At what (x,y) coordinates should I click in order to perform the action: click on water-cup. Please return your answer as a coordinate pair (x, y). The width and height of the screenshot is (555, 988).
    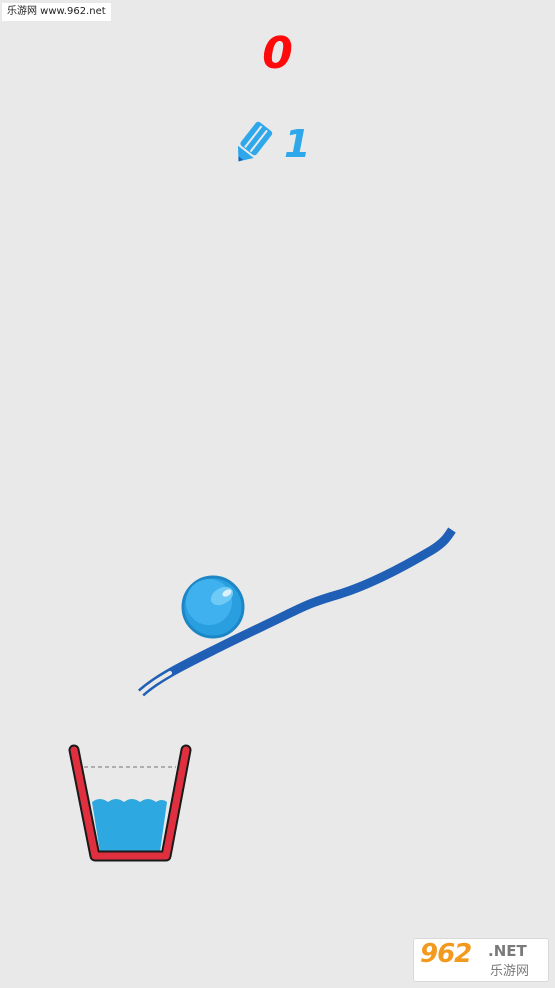
    Looking at the image, I should click on (130, 803).